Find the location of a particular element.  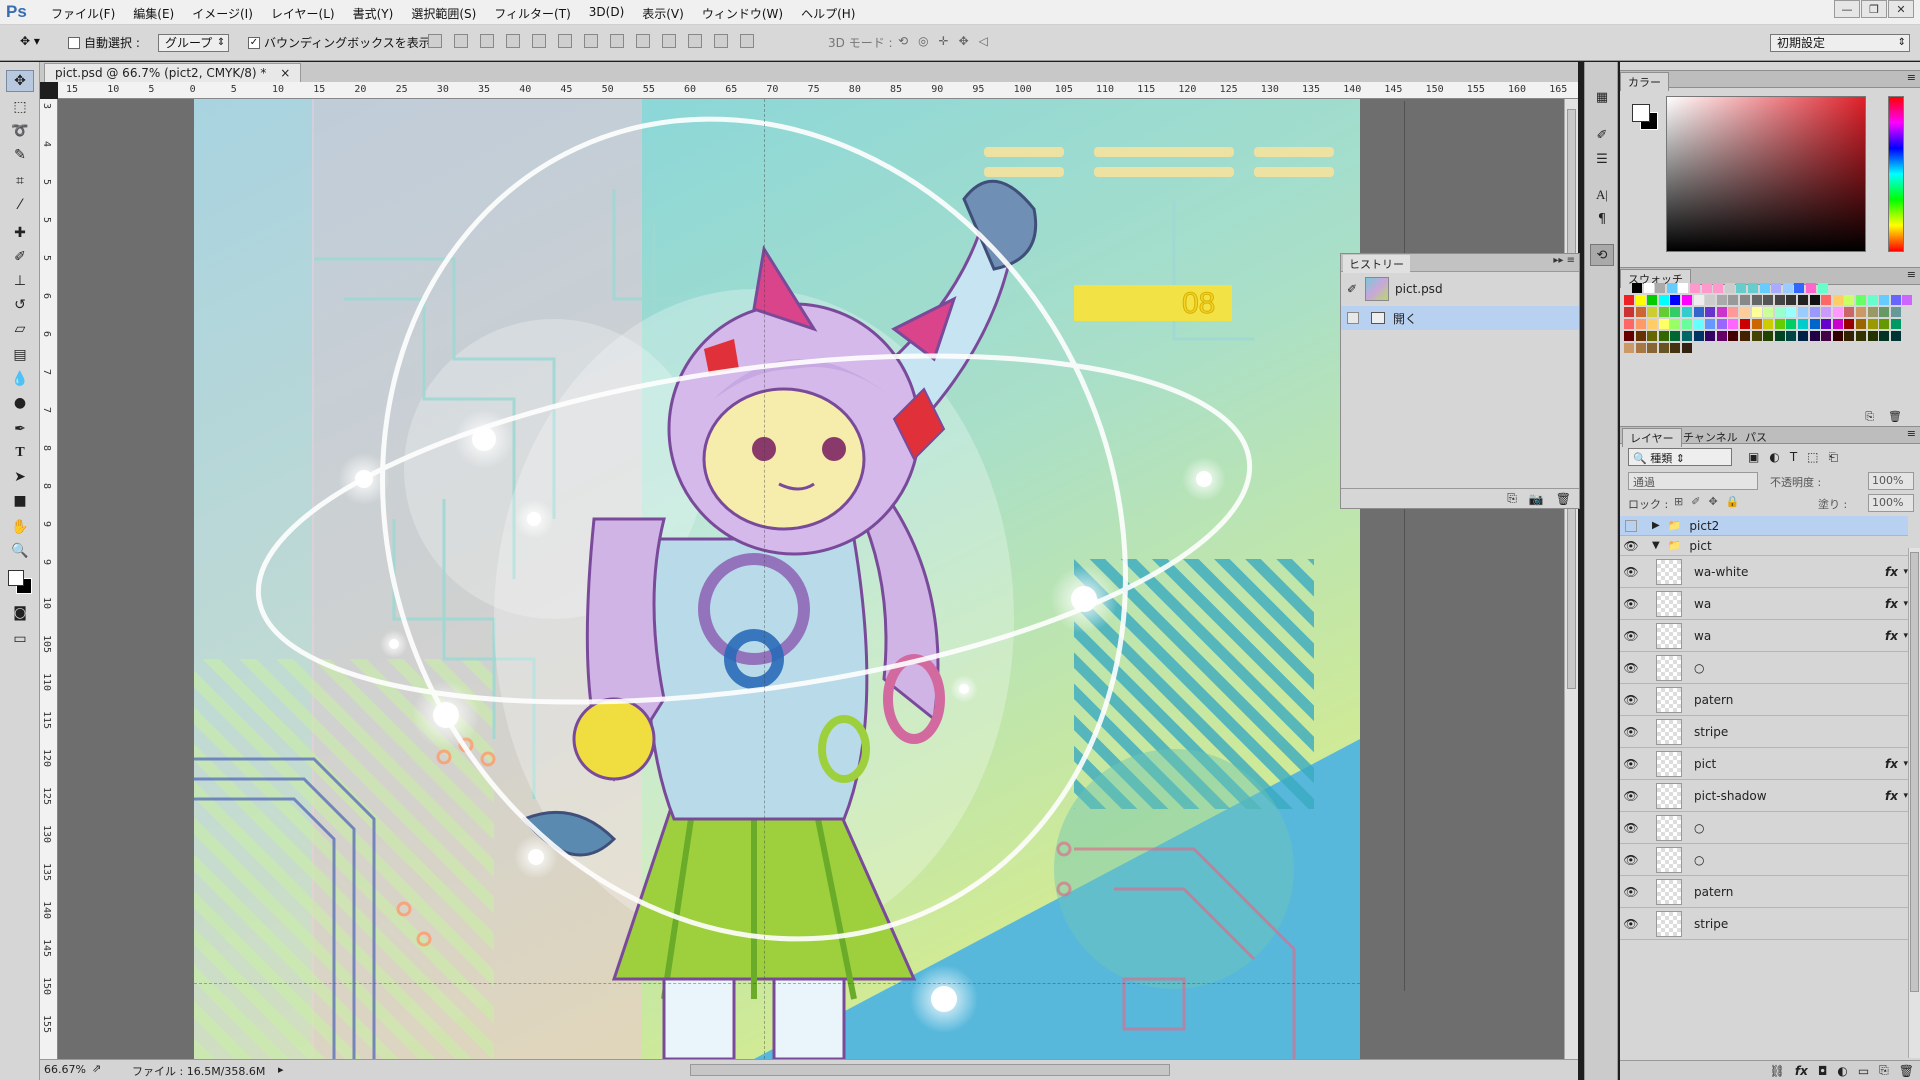

color-tab: カラー is located at coordinates (1644, 81).